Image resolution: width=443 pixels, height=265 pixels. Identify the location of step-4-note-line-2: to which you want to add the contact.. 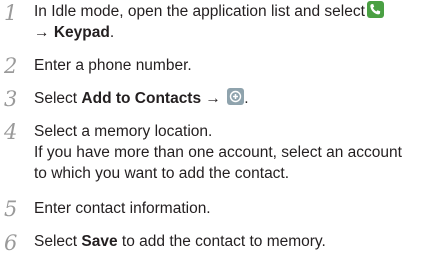
(162, 173).